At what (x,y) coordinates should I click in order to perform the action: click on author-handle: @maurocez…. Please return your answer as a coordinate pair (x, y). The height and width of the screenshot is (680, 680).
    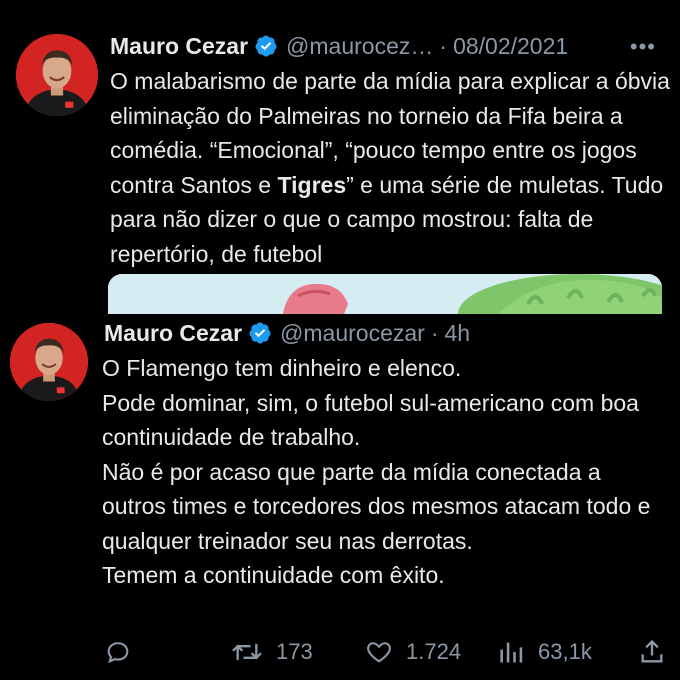
    Looking at the image, I should click on (359, 46).